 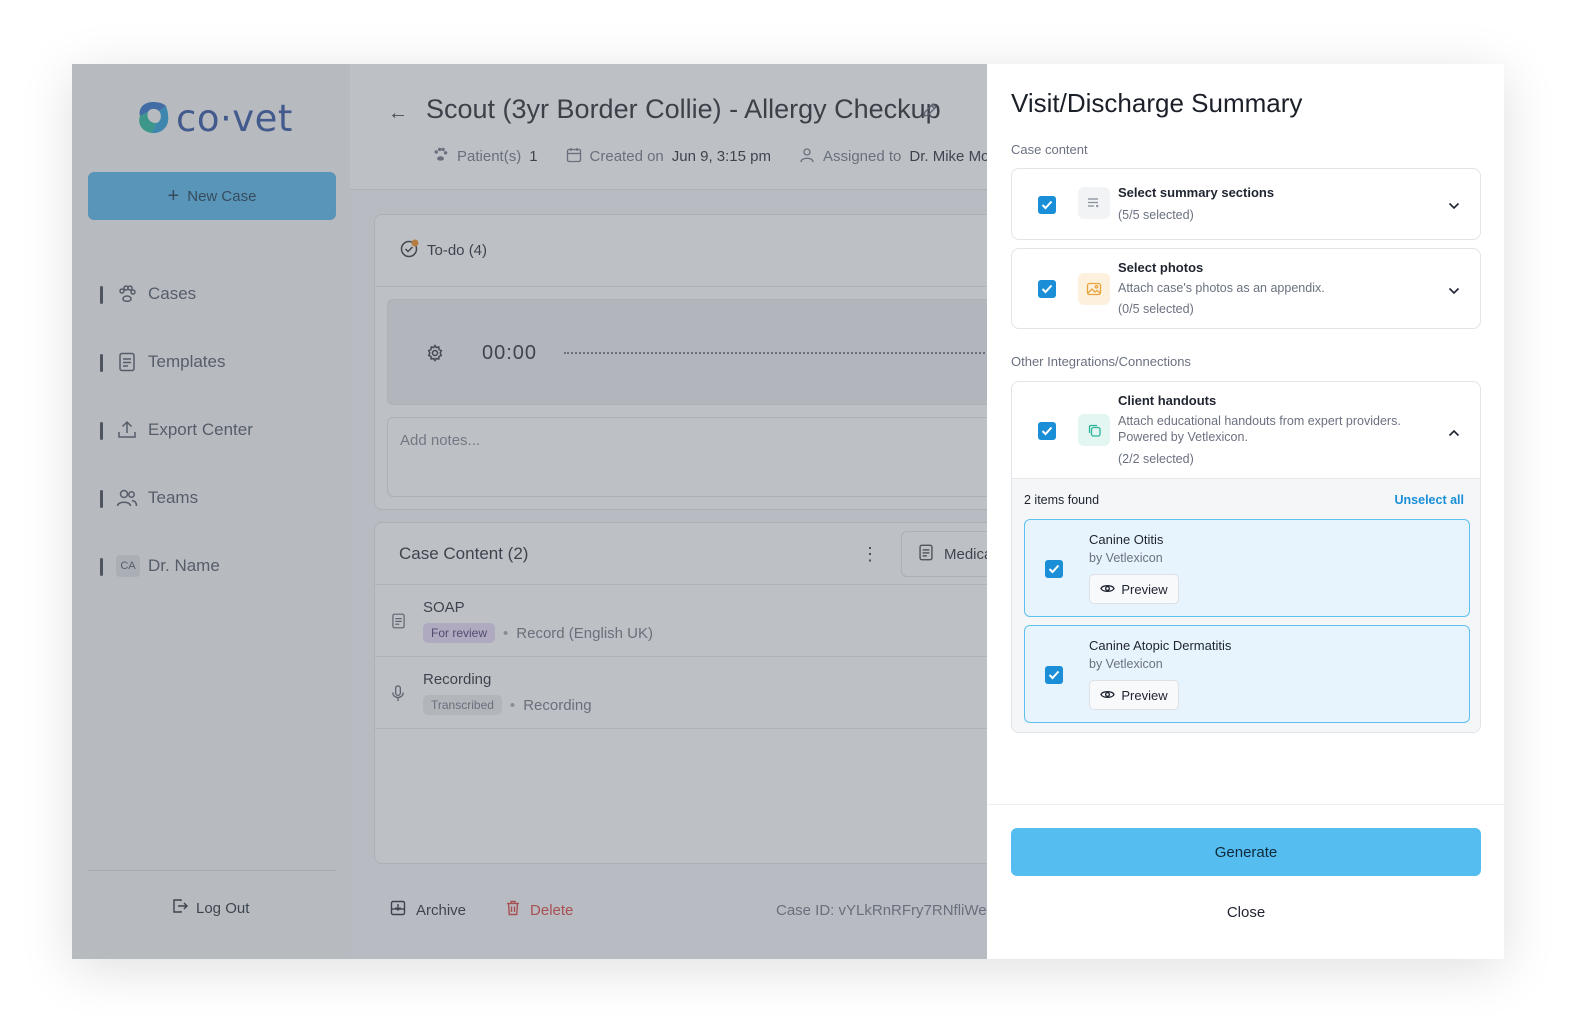 What do you see at coordinates (1167, 400) in the screenshot?
I see `client-handouts-title: Client handouts` at bounding box center [1167, 400].